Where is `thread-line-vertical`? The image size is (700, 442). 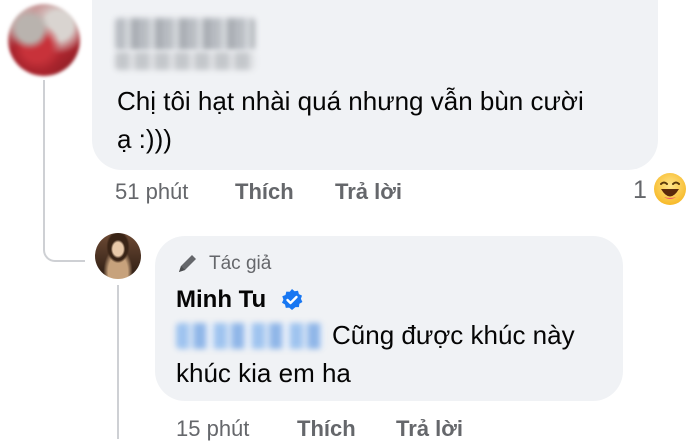 thread-line-vertical is located at coordinates (44, 165).